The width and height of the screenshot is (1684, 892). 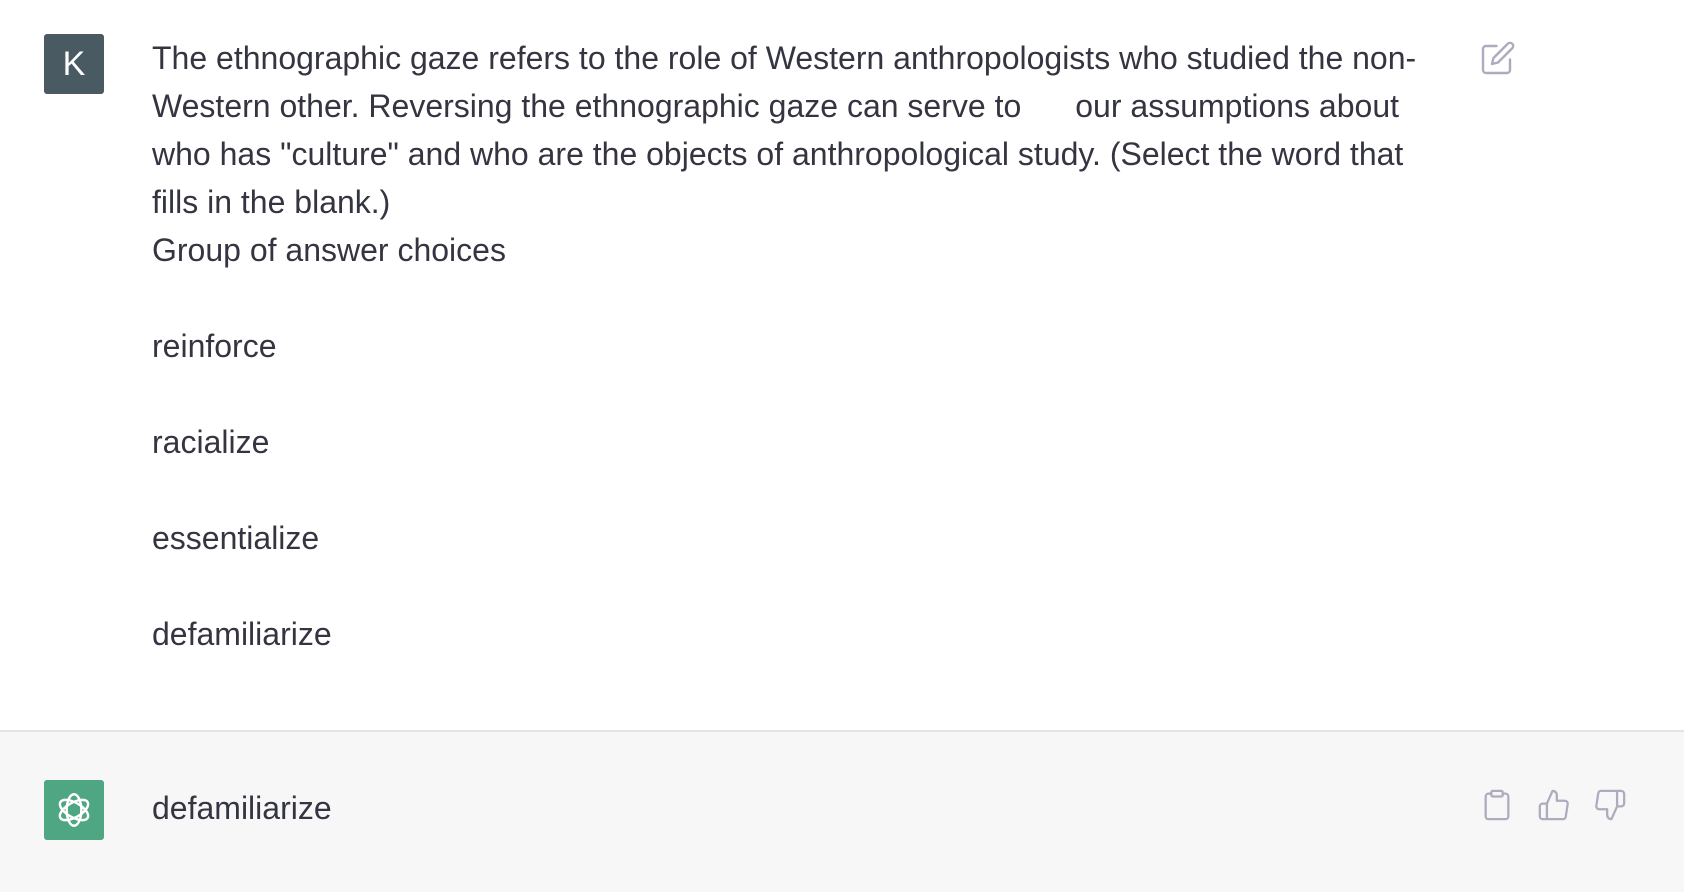 I want to click on assistant-answer: defamiliarize, so click(x=242, y=808).